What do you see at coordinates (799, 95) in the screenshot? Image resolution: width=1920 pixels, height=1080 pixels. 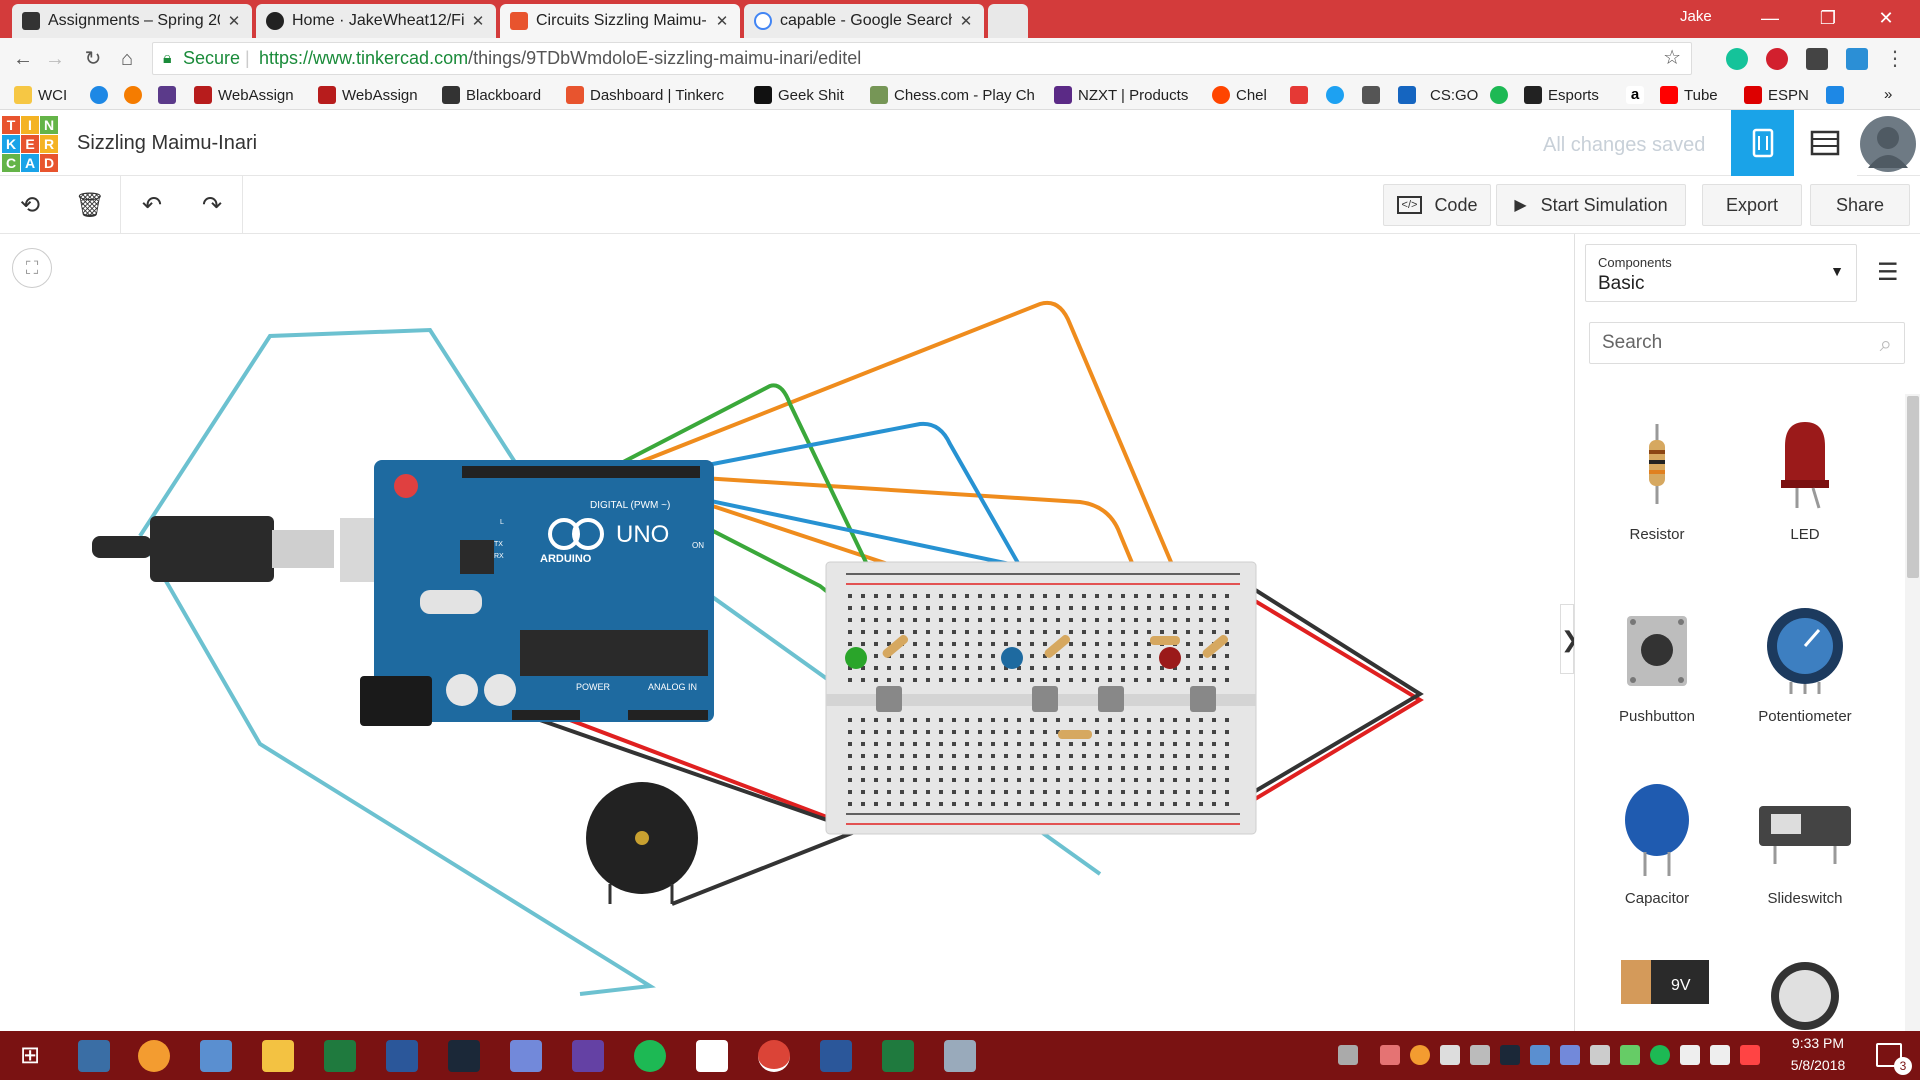 I see `bookmark-geek: Geek Shit` at bounding box center [799, 95].